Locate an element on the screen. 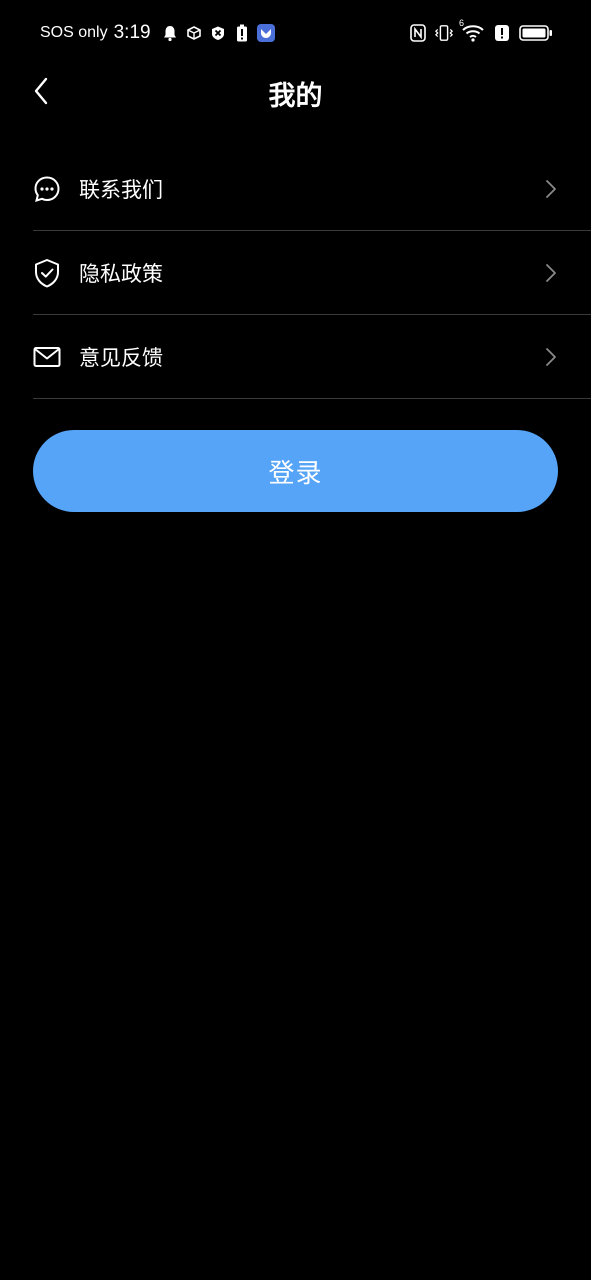 The height and width of the screenshot is (1280, 591). menu-item-label: 隐私政策 is located at coordinates (121, 273).